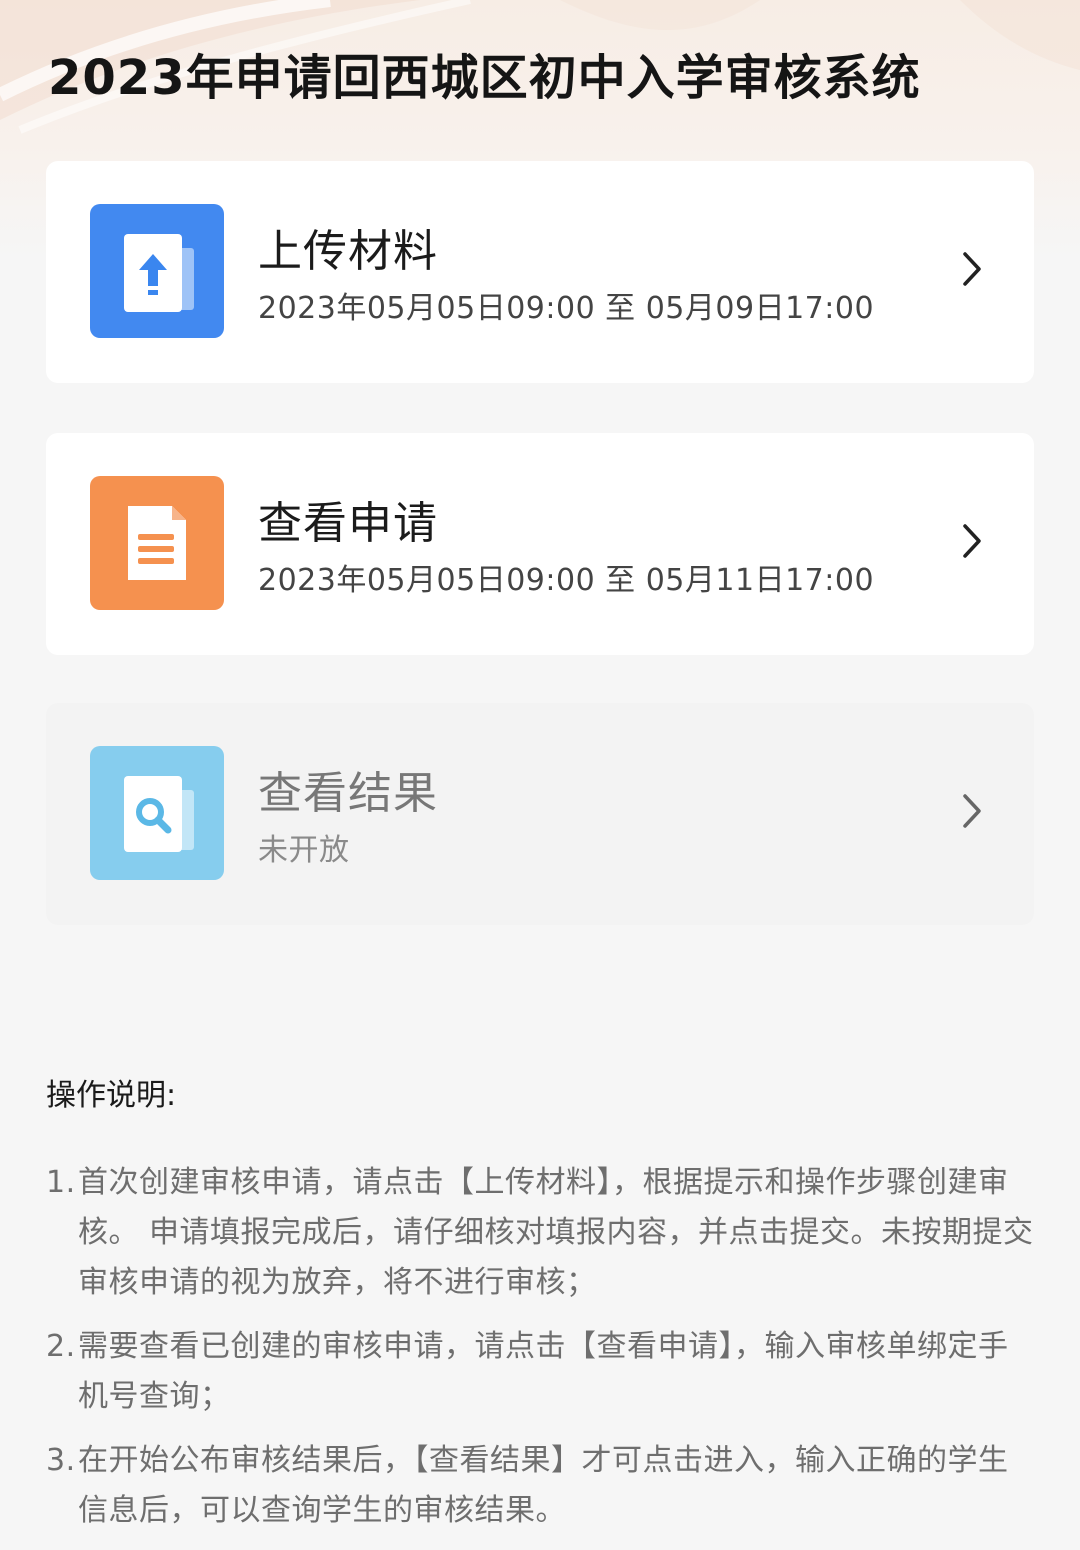 The image size is (1080, 1550). I want to click on card-title: 上传材料, so click(348, 251).